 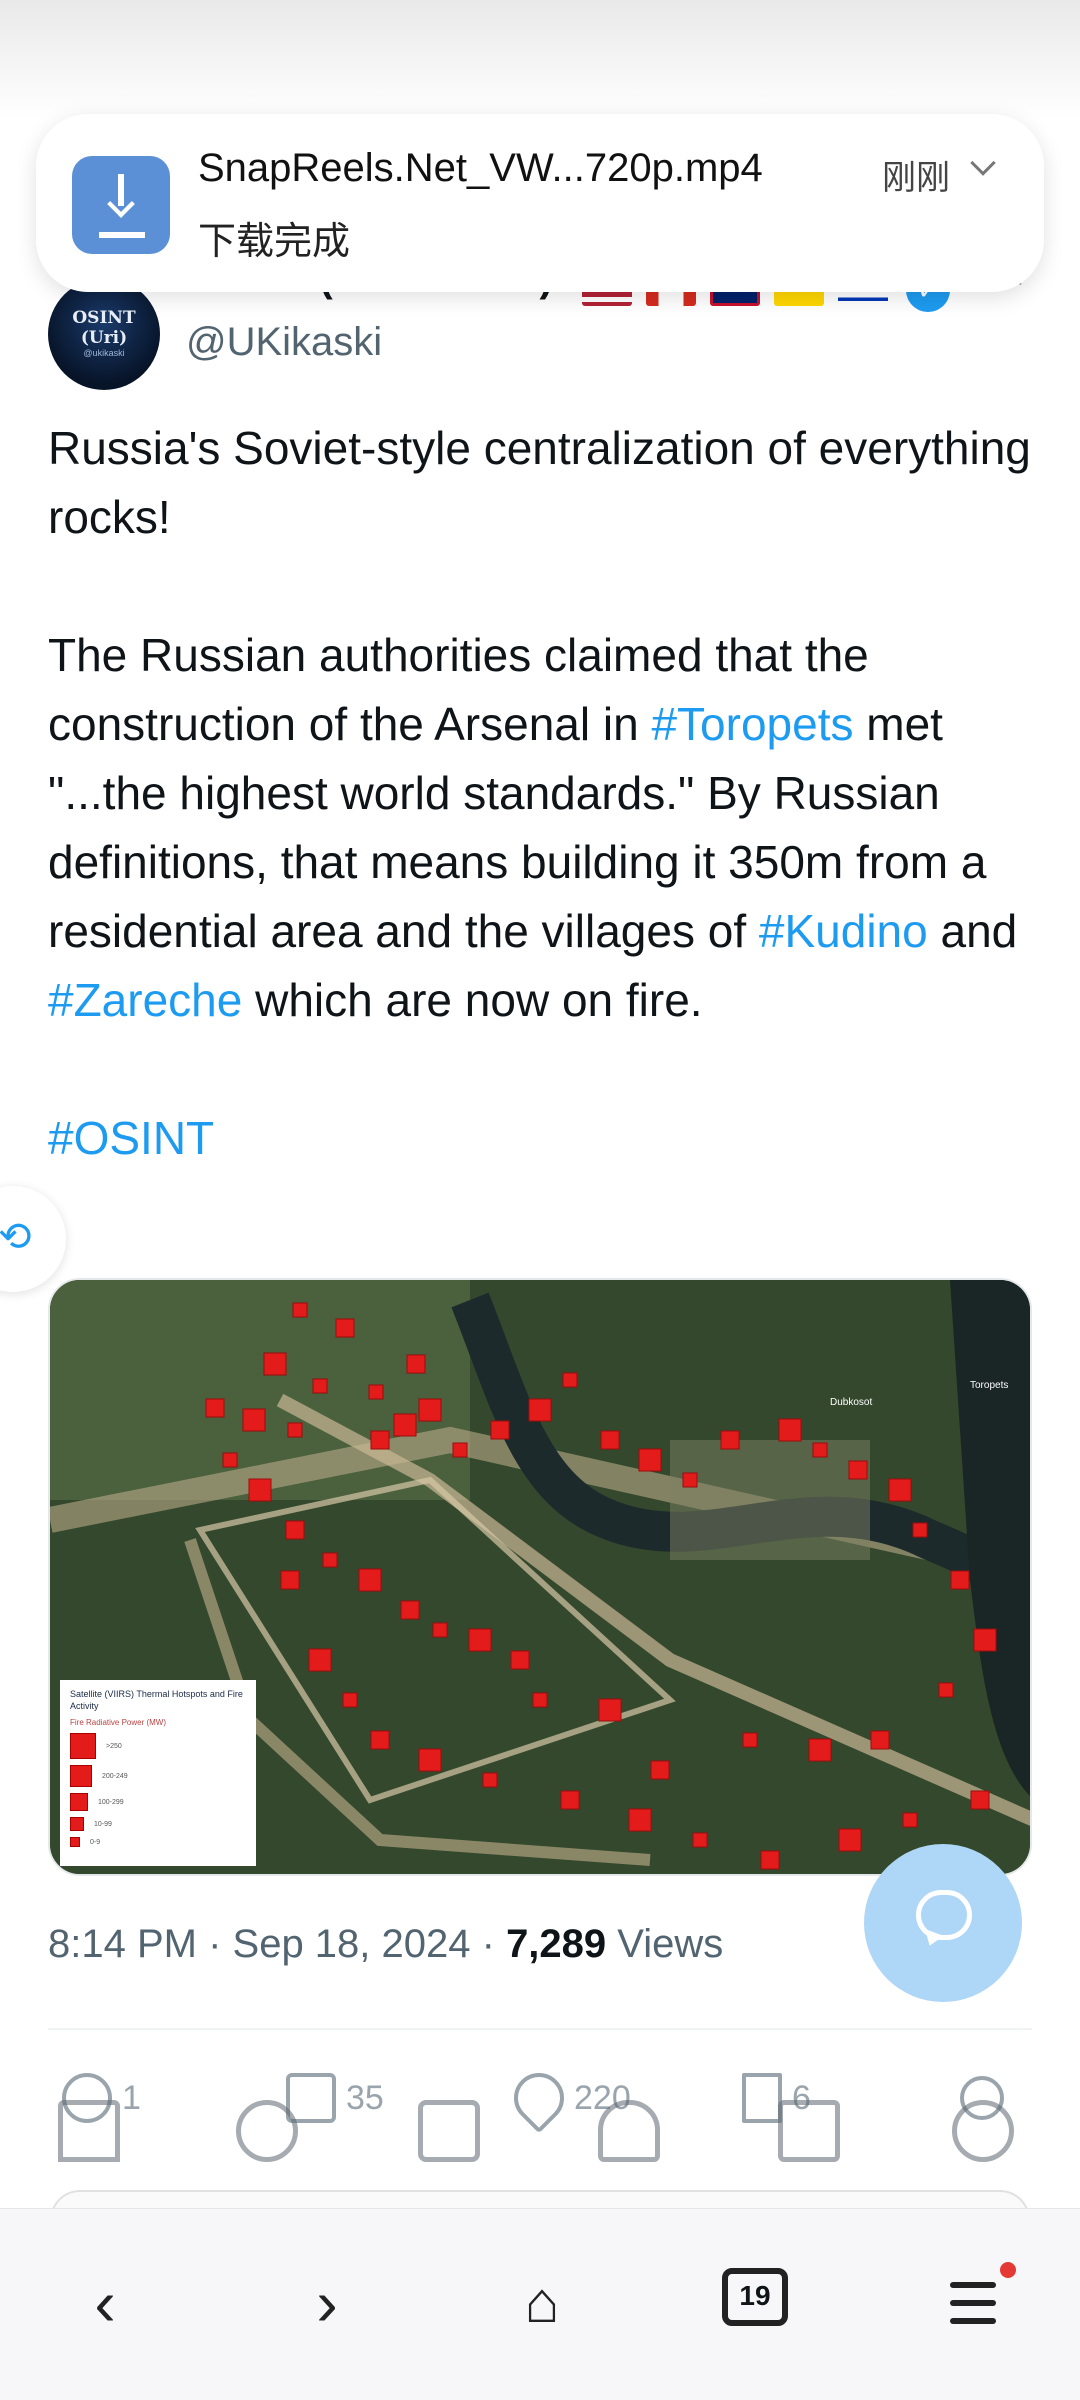 I want to click on legend-row: 10-99, so click(x=158, y=1824).